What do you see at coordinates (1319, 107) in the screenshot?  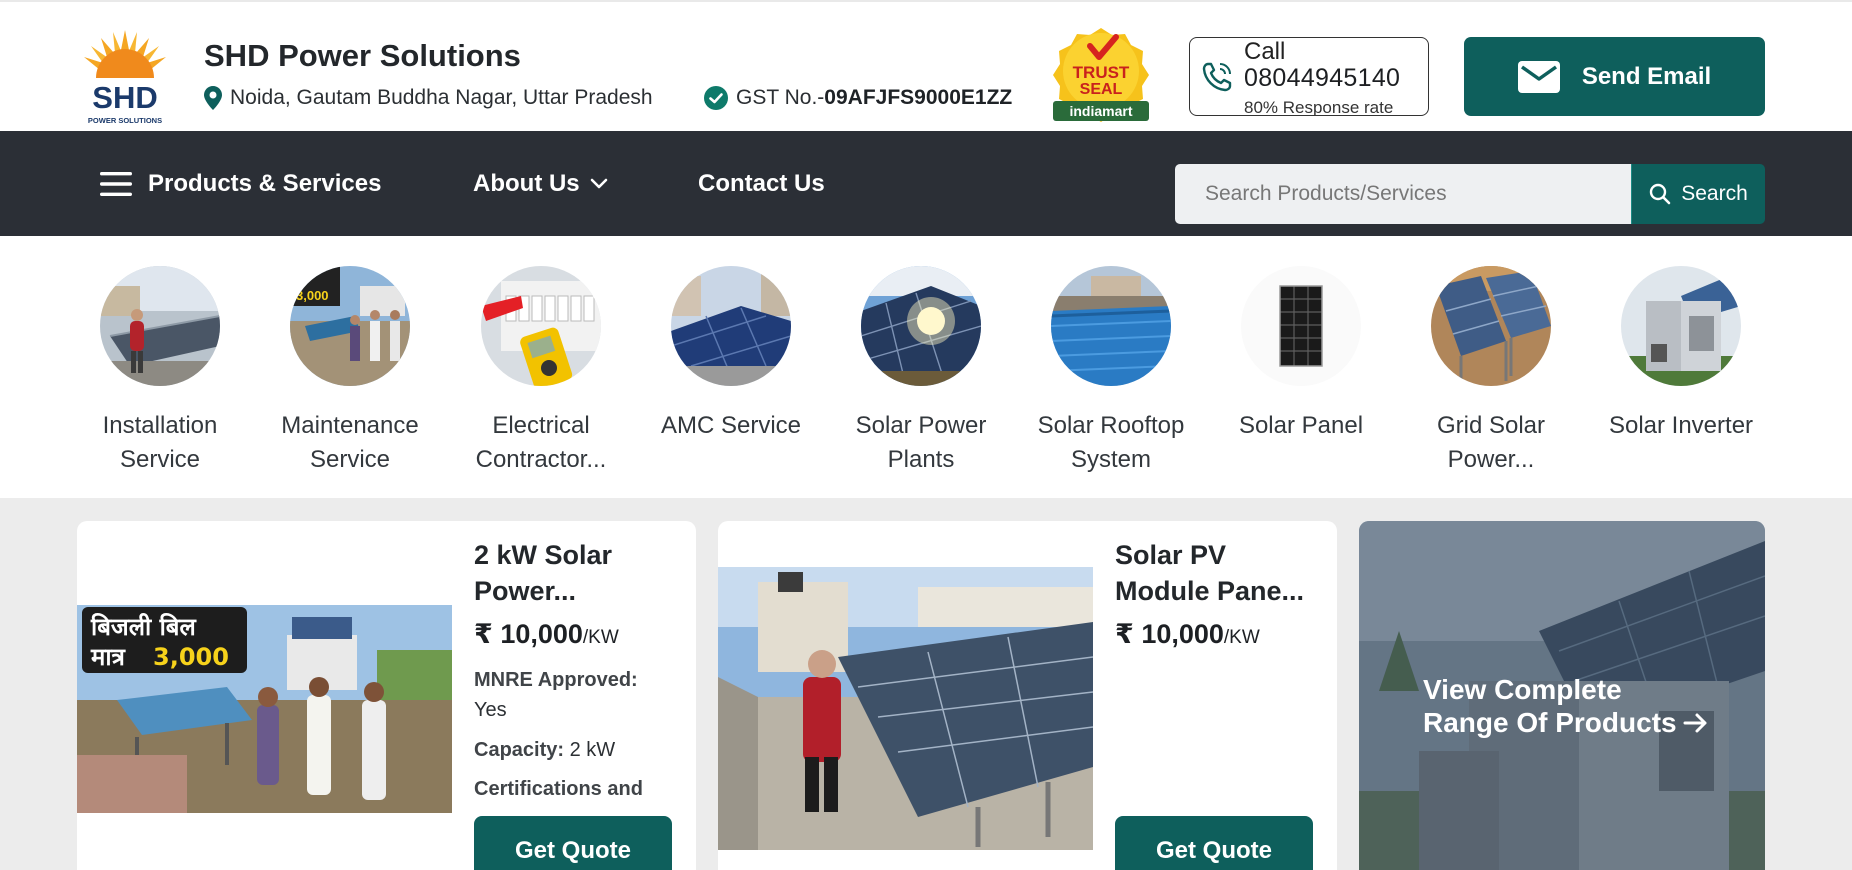 I see `response-rate: 80% Response rate` at bounding box center [1319, 107].